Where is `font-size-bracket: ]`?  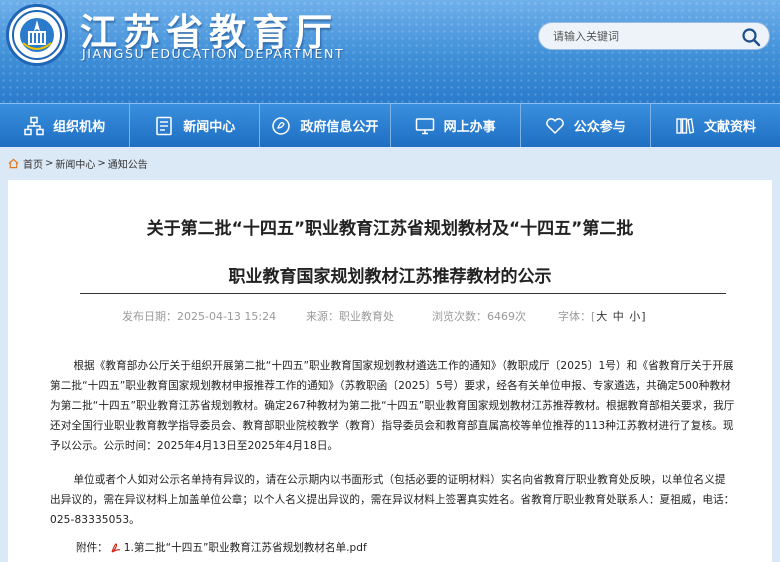
font-size-bracket: ] is located at coordinates (643, 316).